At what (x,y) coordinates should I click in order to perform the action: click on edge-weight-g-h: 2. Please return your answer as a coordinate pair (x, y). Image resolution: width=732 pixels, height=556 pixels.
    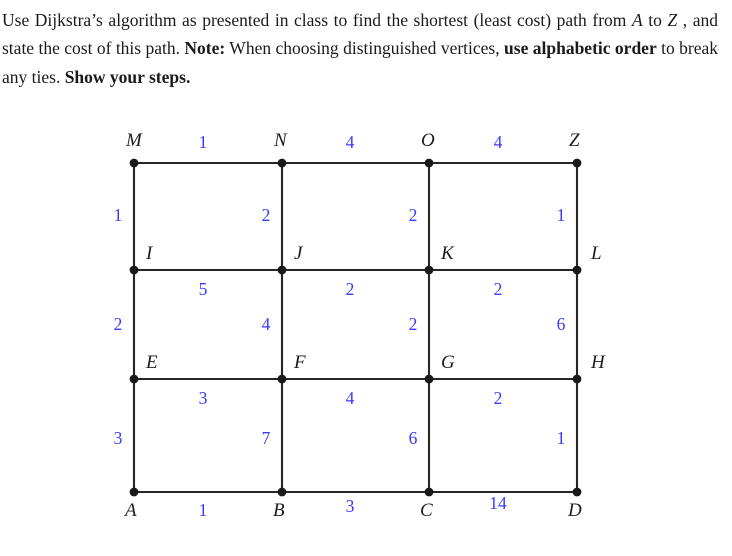
    Looking at the image, I should click on (498, 398).